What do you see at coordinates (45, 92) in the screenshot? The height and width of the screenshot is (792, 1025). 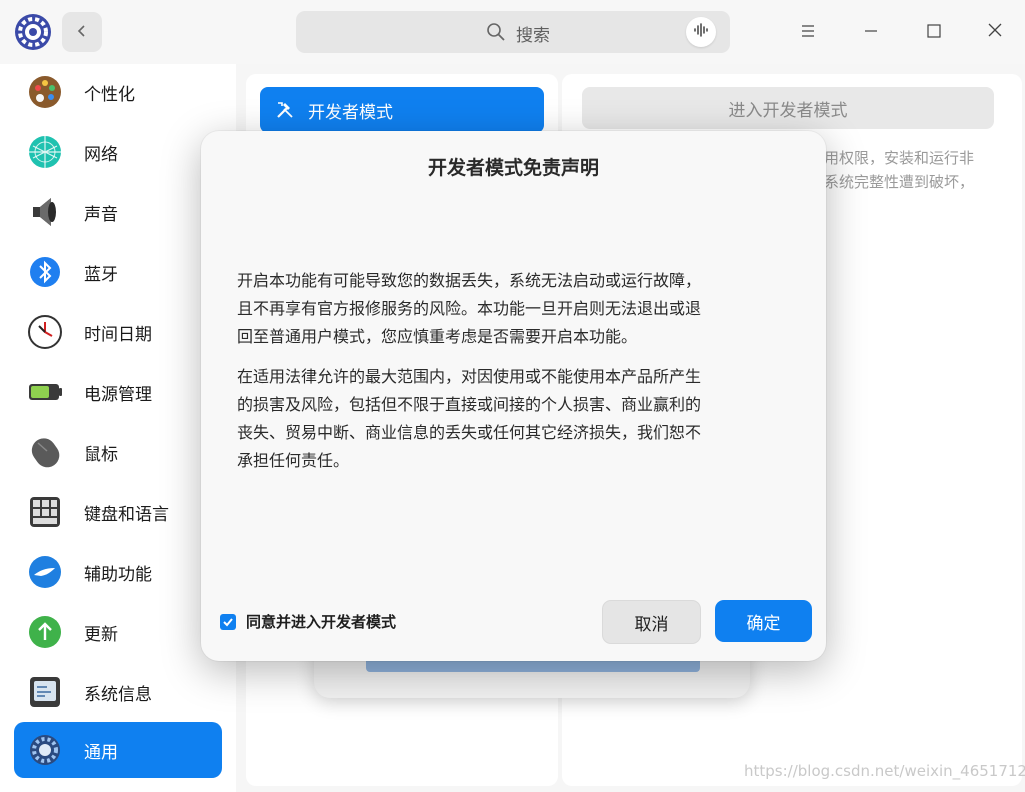 I see `personalization-palette-icon` at bounding box center [45, 92].